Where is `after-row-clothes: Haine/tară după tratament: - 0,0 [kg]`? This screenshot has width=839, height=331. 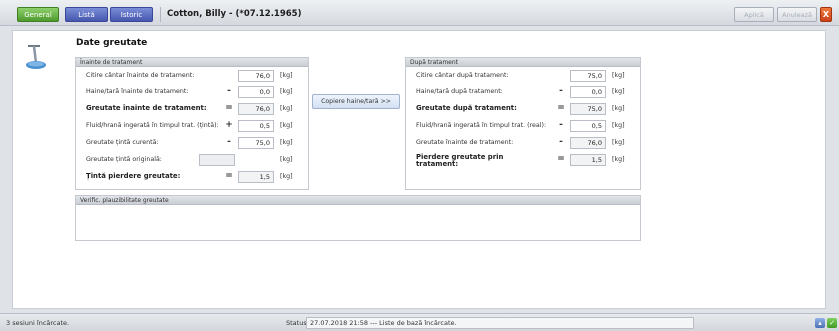
after-row-clothes: Haine/tară după tratament: - 0,0 [kg] is located at coordinates (523, 91).